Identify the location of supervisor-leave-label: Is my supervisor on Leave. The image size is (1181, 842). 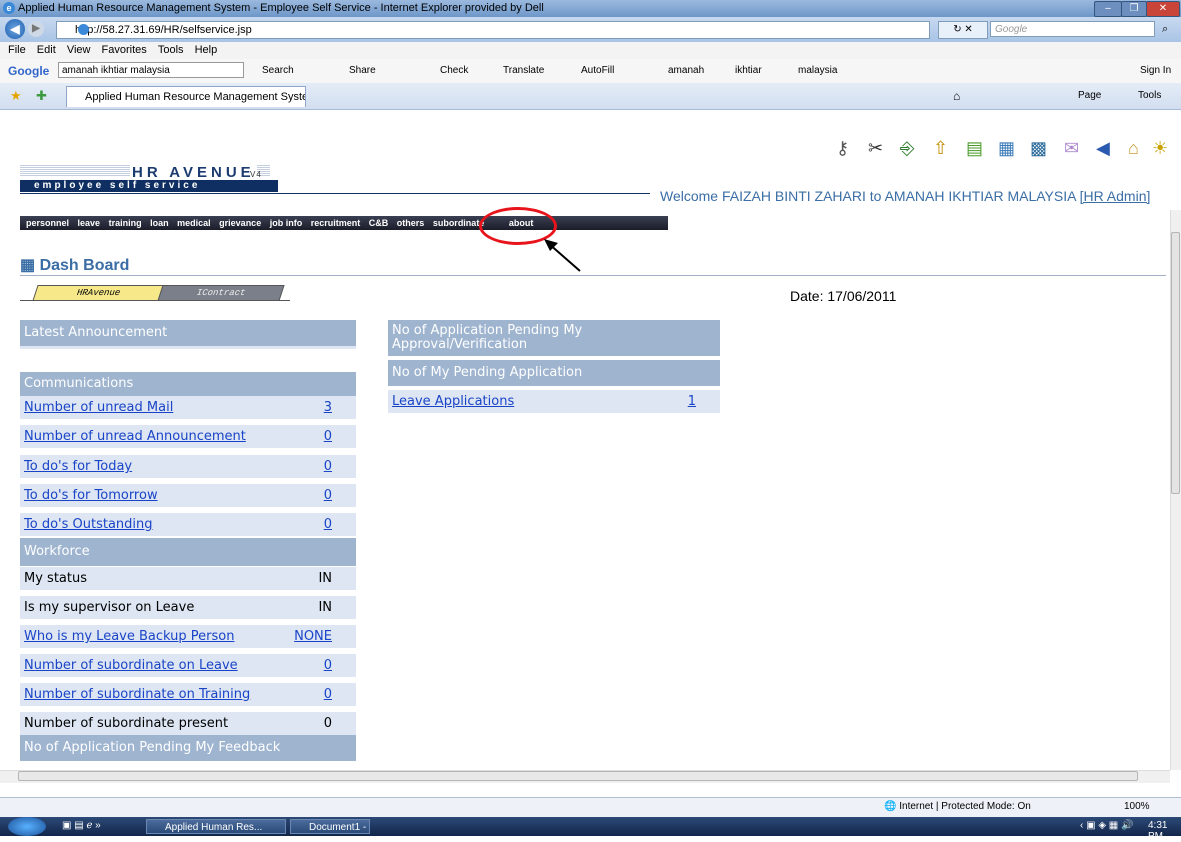
(109, 607).